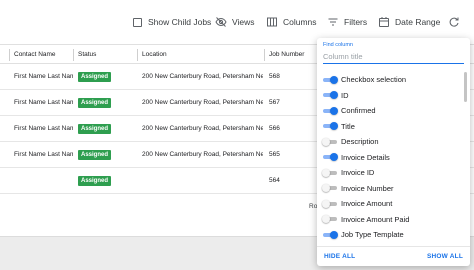  What do you see at coordinates (389, 173) in the screenshot?
I see `column-item-invoice-id: Invoice ID` at bounding box center [389, 173].